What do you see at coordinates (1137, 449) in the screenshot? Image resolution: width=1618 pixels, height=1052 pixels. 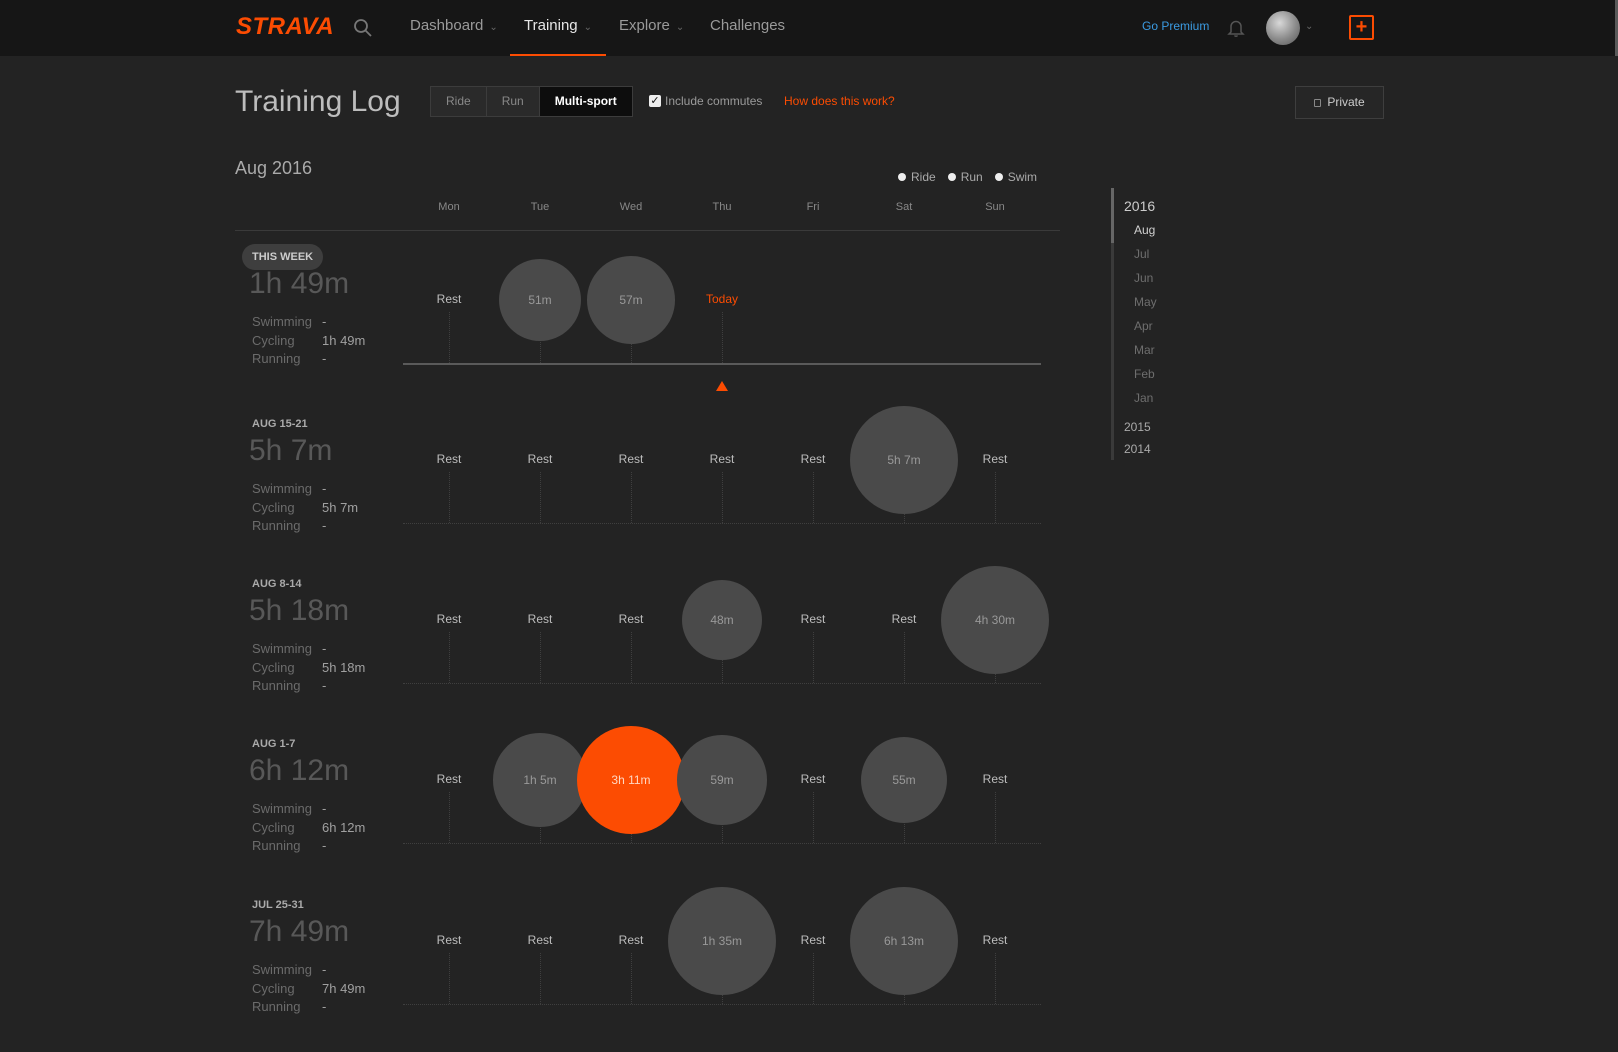 I see `timeline-year-2014: 2014` at bounding box center [1137, 449].